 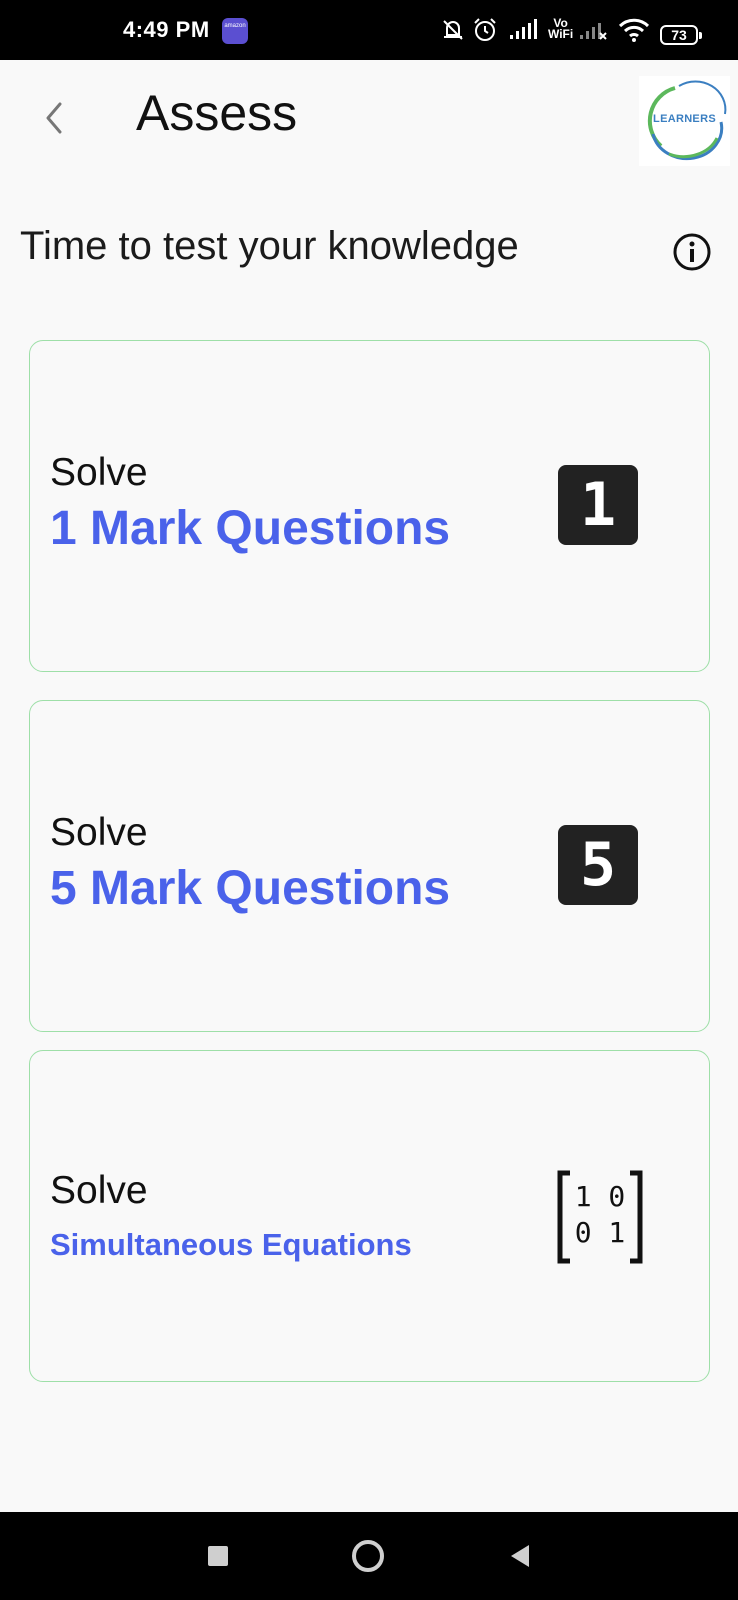 I want to click on info-icon, so click(x=692, y=252).